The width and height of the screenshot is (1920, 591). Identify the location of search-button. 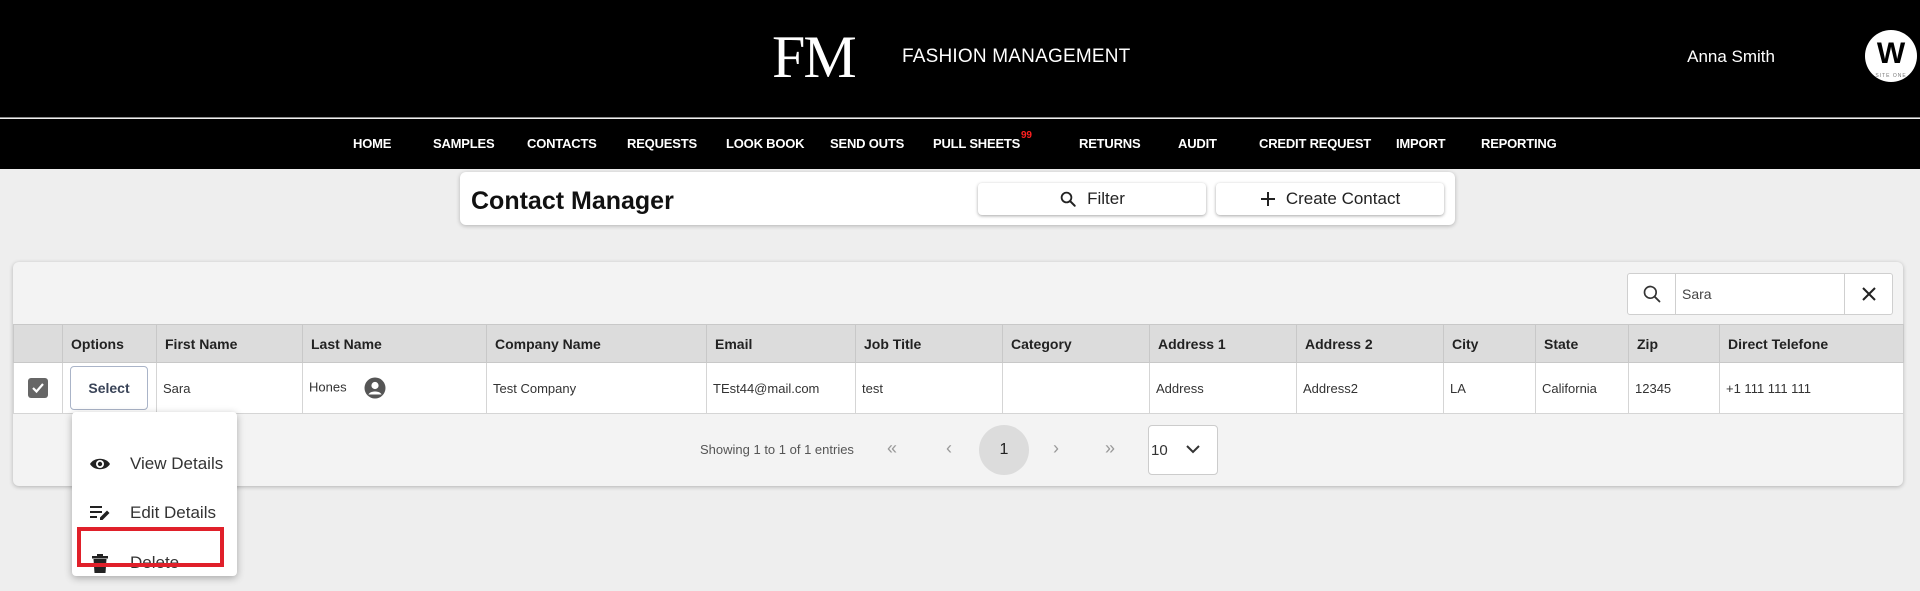
(1652, 294).